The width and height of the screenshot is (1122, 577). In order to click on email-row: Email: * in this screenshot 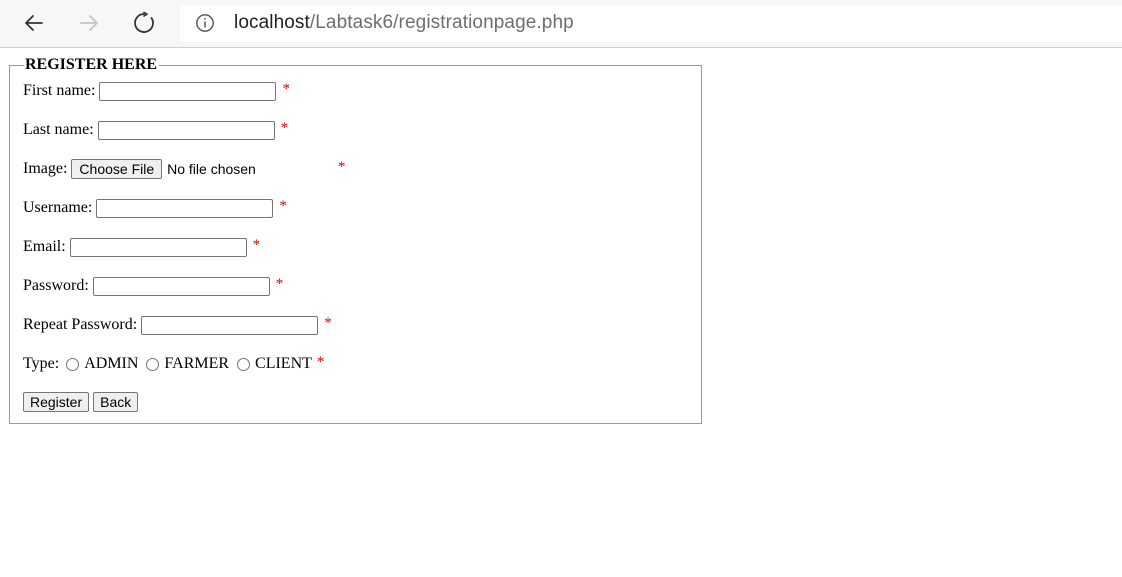, I will do `click(141, 247)`.